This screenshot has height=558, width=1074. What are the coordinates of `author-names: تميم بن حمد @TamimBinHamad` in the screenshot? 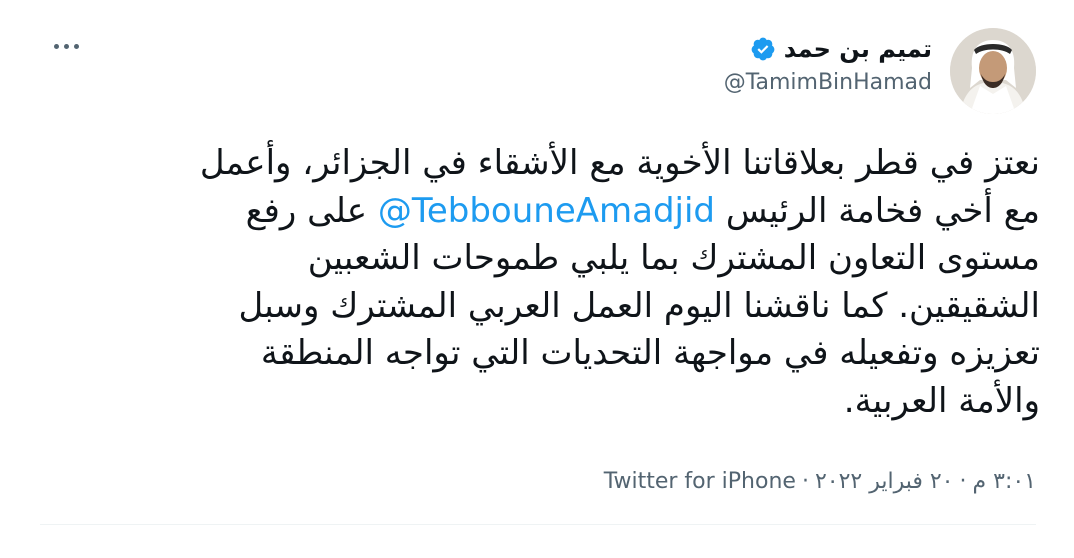 It's located at (828, 65).